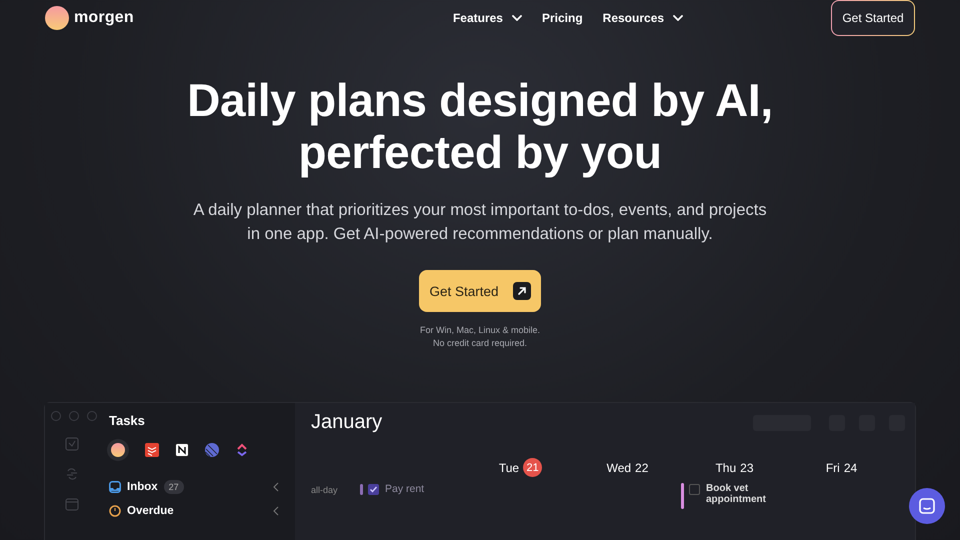 The height and width of the screenshot is (540, 960). I want to click on month-title: January, so click(346, 422).